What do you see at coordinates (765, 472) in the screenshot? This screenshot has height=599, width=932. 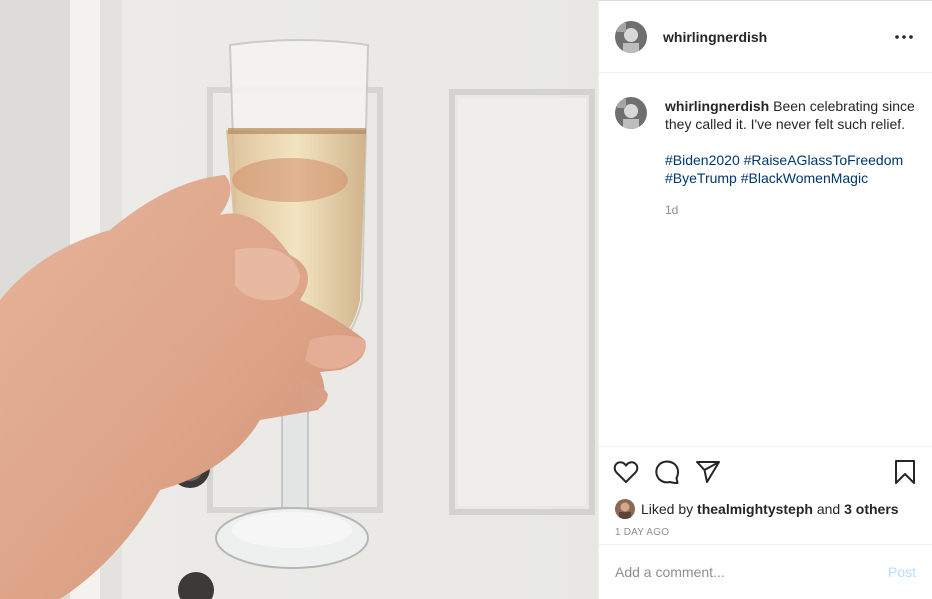 I see `action-bar` at bounding box center [765, 472].